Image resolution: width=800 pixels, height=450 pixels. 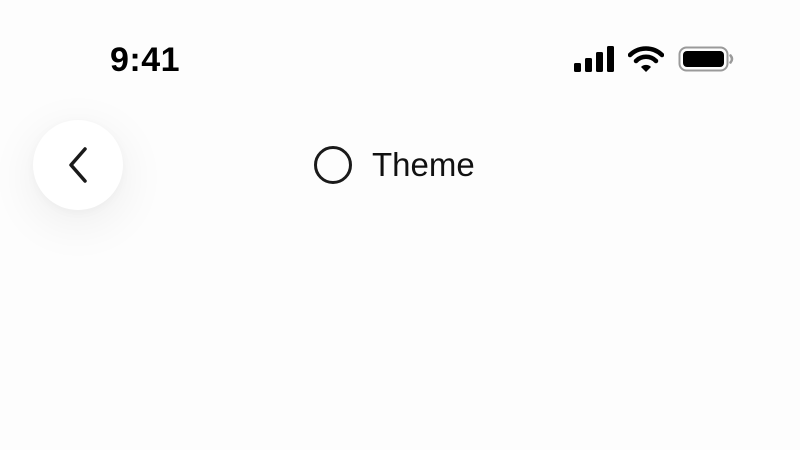 What do you see at coordinates (646, 59) in the screenshot?
I see `wifi-icon` at bounding box center [646, 59].